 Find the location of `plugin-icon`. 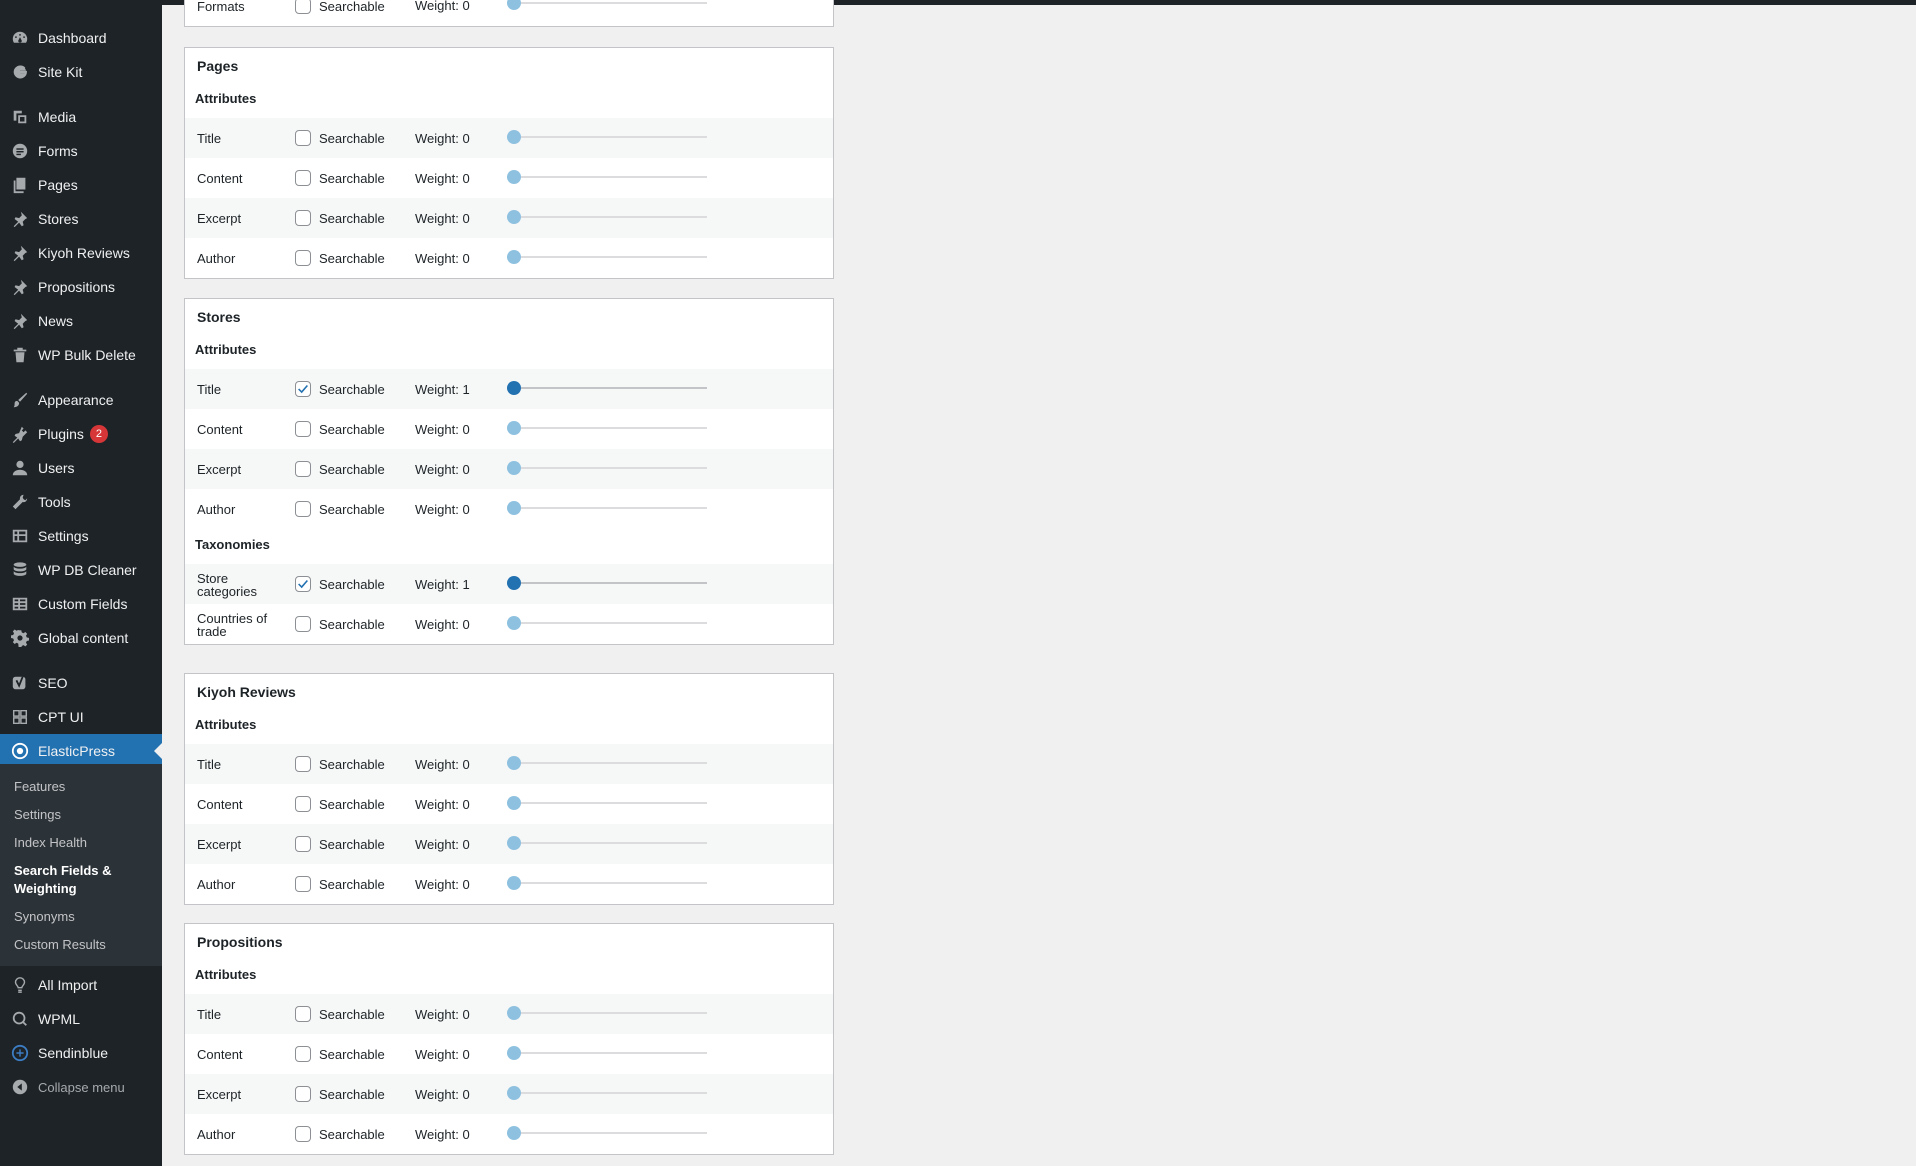

plugin-icon is located at coordinates (20, 434).